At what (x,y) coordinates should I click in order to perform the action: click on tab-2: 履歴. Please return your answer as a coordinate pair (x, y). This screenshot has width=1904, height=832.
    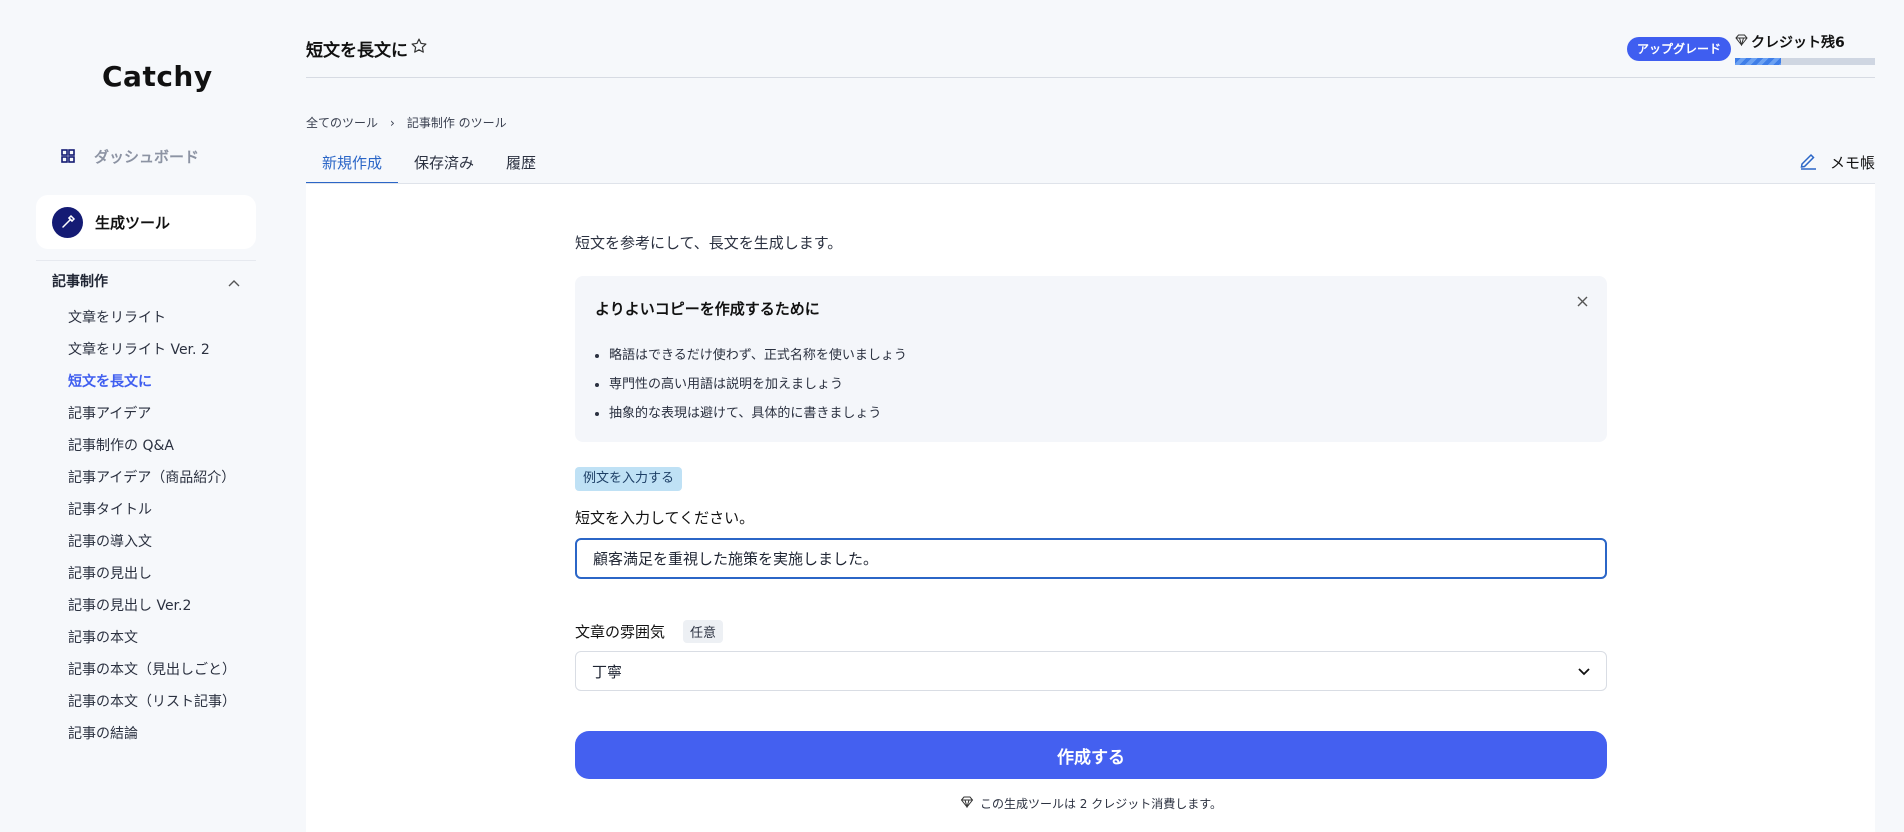
    Looking at the image, I should click on (521, 164).